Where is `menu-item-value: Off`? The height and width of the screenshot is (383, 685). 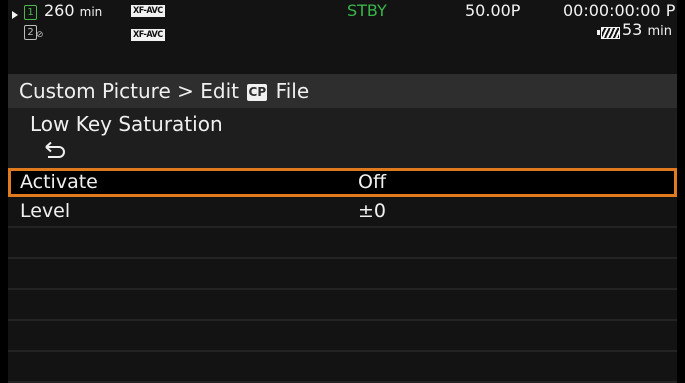
menu-item-value: Off is located at coordinates (372, 182).